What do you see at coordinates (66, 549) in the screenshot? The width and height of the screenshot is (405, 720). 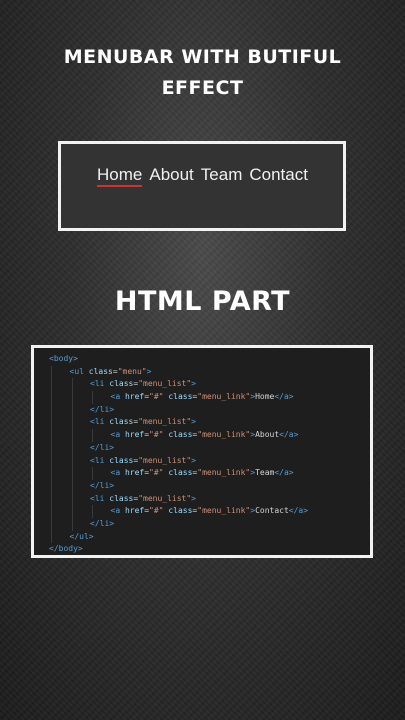 I see `code-token: </body>` at bounding box center [66, 549].